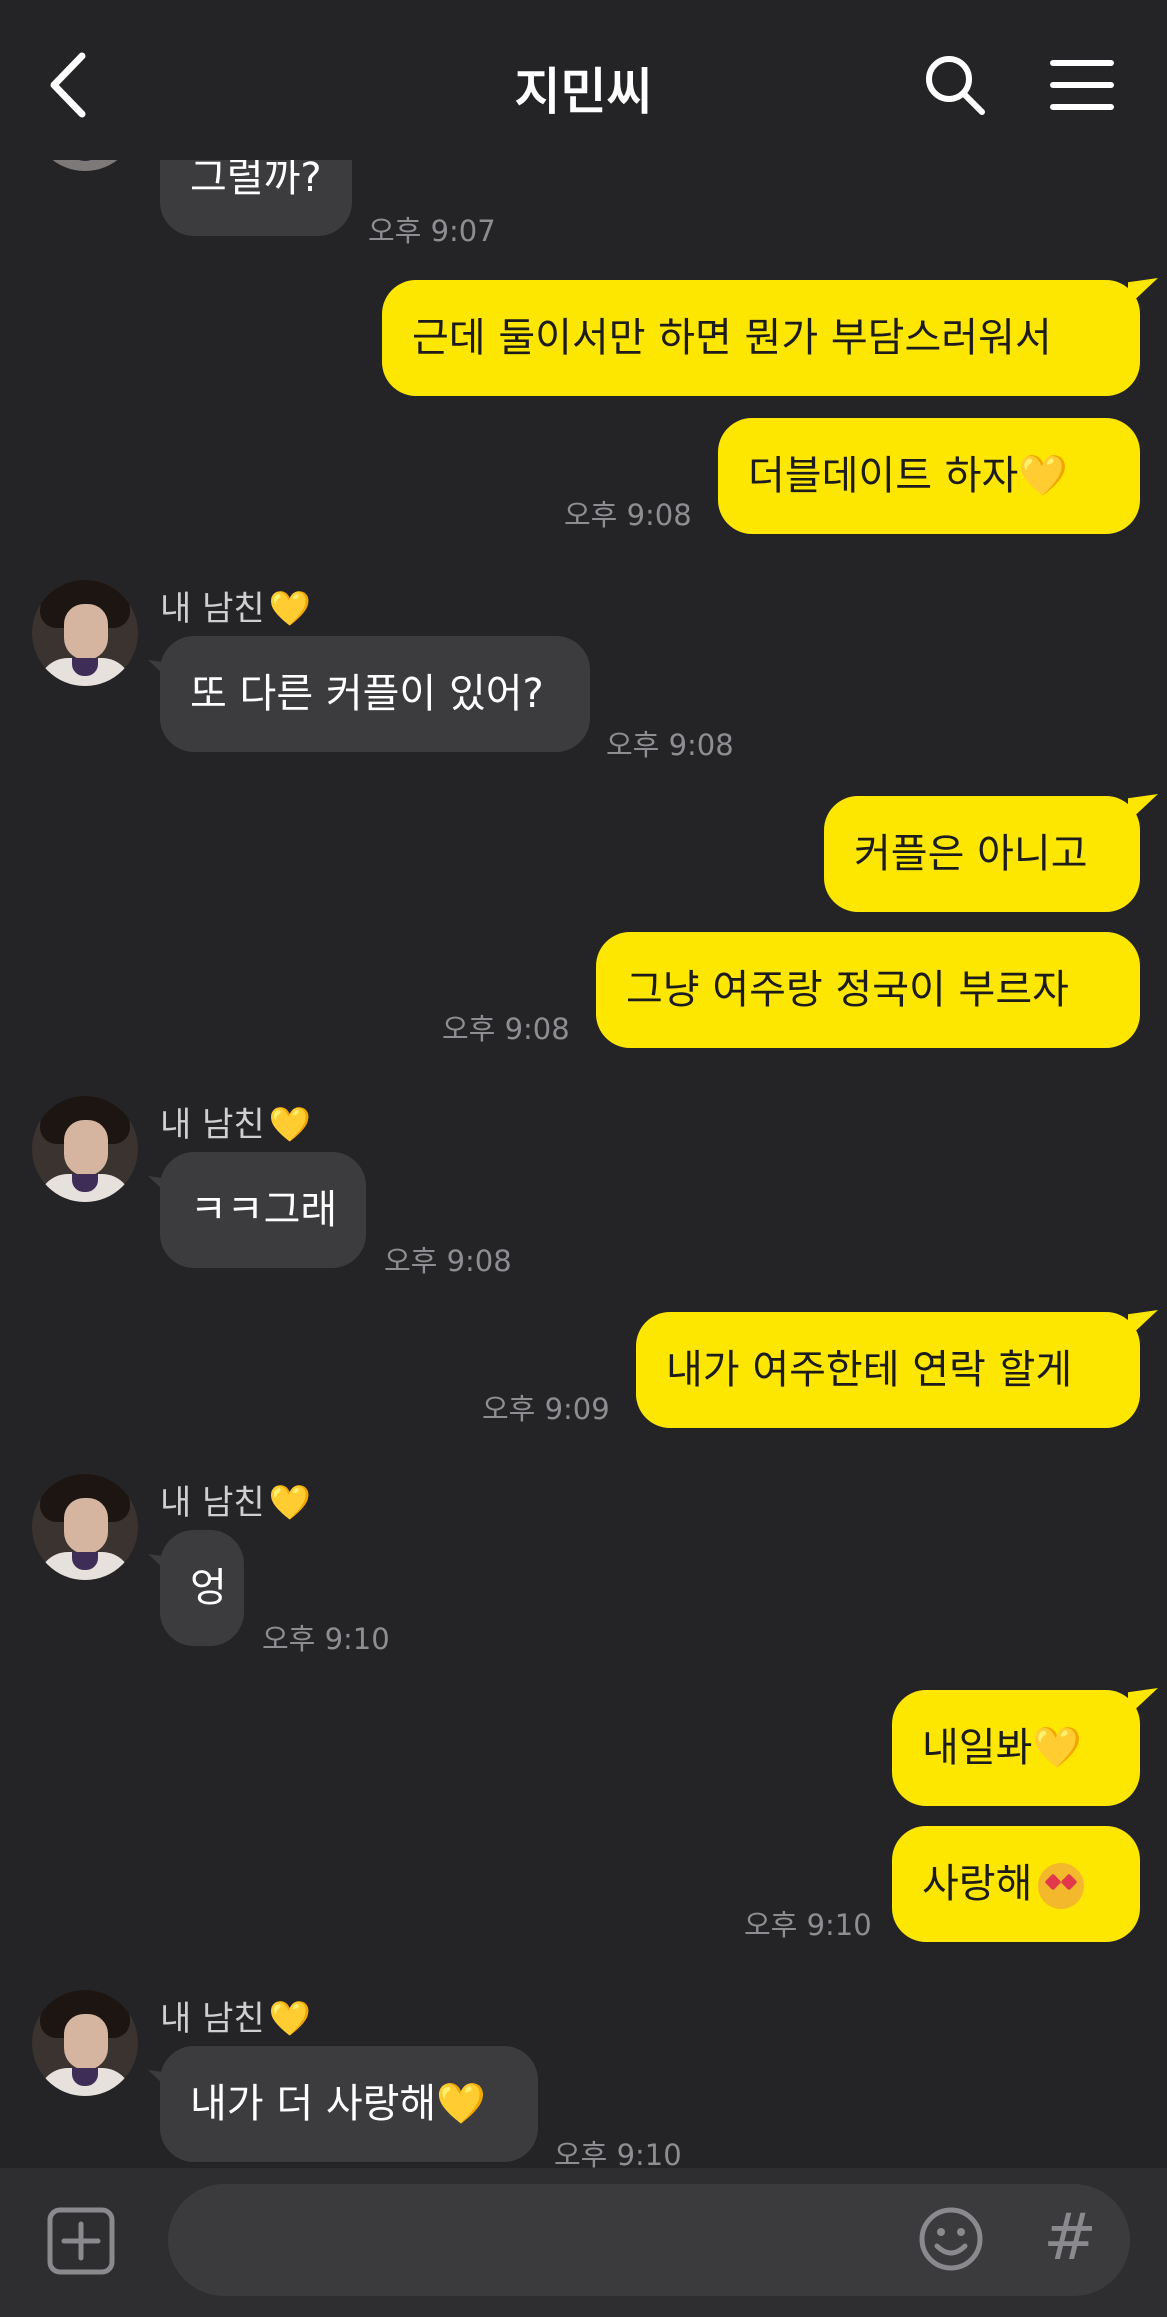  I want to click on chat-title: 지민씨, so click(583, 92).